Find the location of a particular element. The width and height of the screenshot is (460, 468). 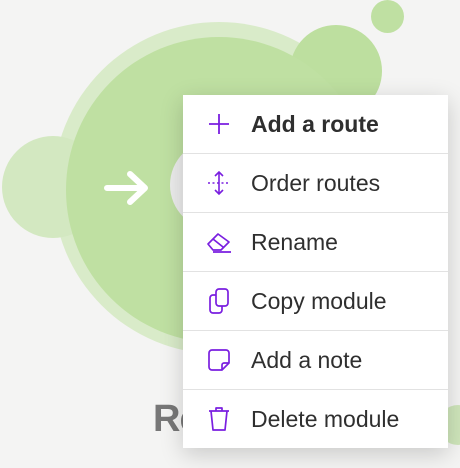

menu-item-label: Add a route is located at coordinates (315, 123).